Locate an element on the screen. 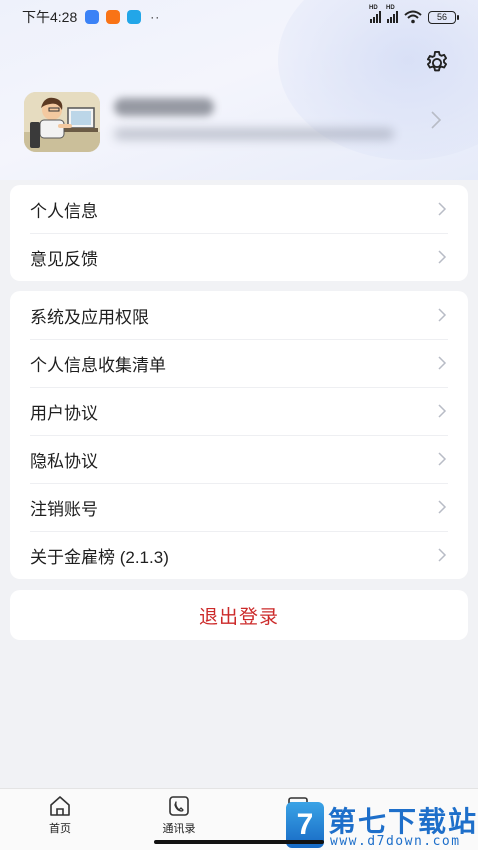 This screenshot has width=478, height=850. status-time: 下午4:28 is located at coordinates (50, 17).